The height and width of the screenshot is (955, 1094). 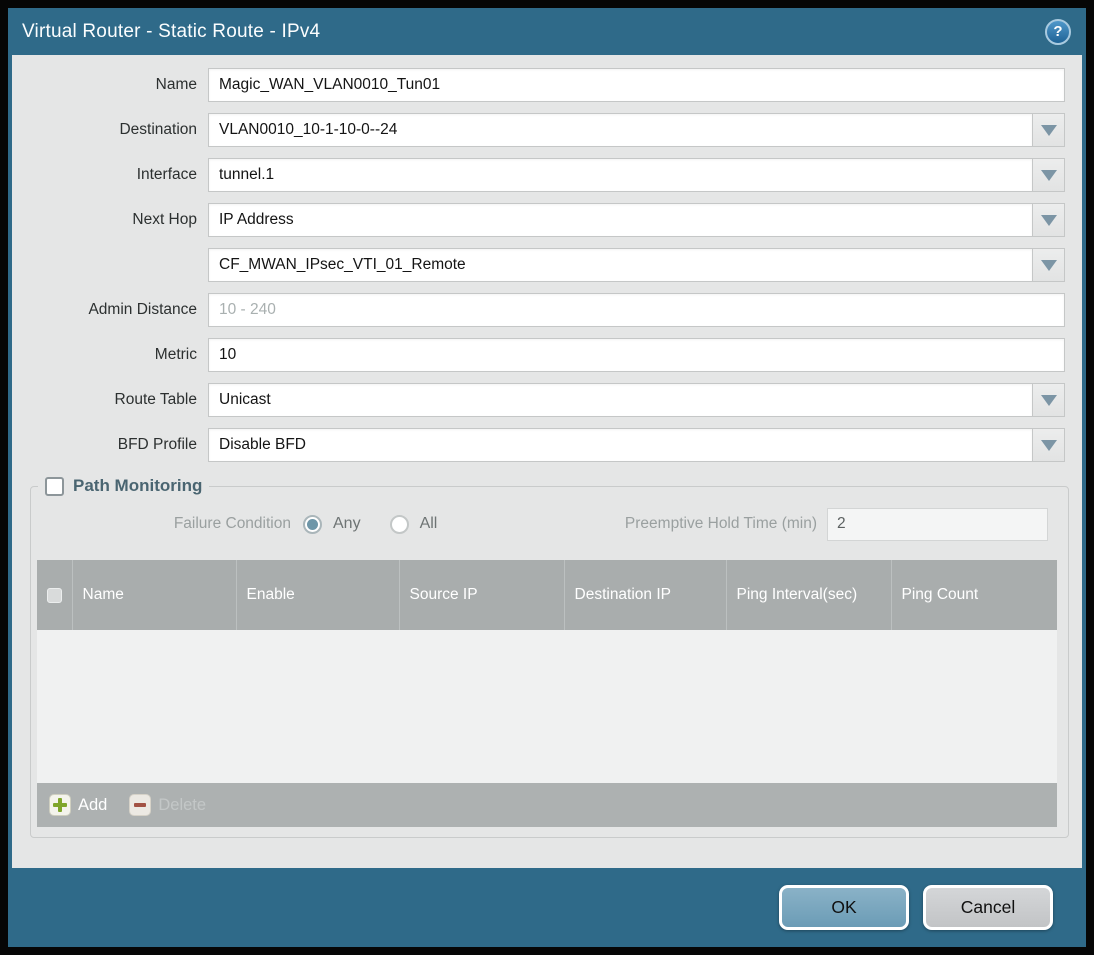 What do you see at coordinates (54, 486) in the screenshot?
I see `path-monitoring-checkbox` at bounding box center [54, 486].